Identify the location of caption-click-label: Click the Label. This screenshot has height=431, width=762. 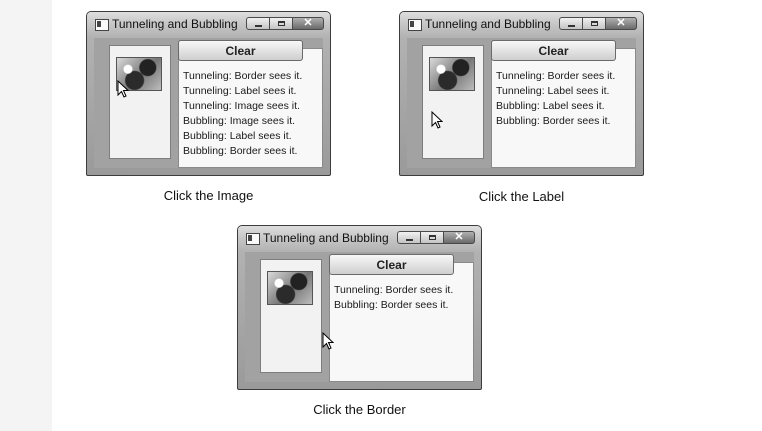
(521, 196).